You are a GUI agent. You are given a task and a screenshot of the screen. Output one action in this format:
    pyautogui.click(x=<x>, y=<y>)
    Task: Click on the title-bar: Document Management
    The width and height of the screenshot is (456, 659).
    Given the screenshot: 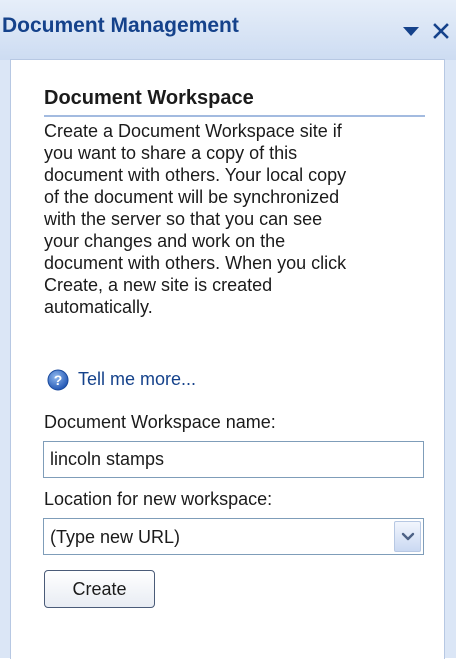 What is the action you would take?
    pyautogui.click(x=228, y=30)
    